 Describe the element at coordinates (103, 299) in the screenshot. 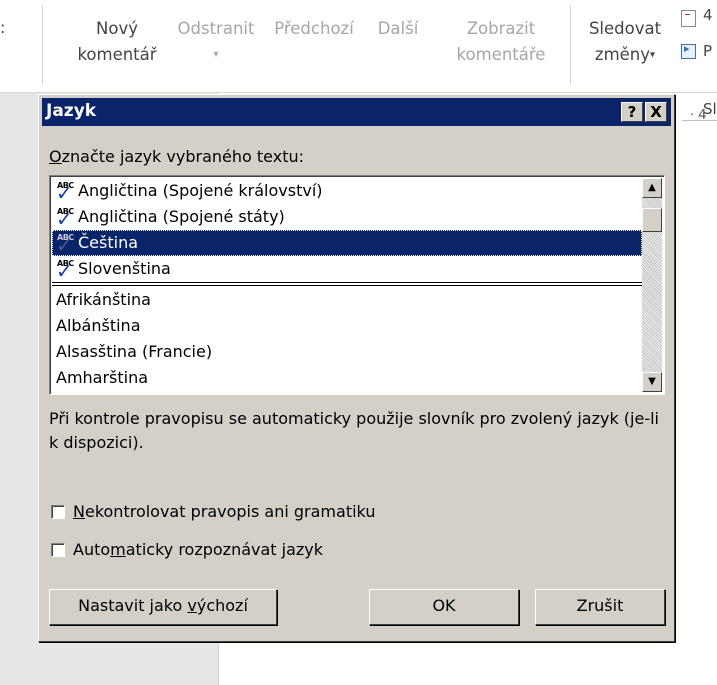

I see `language-name: Afrikánština` at that location.